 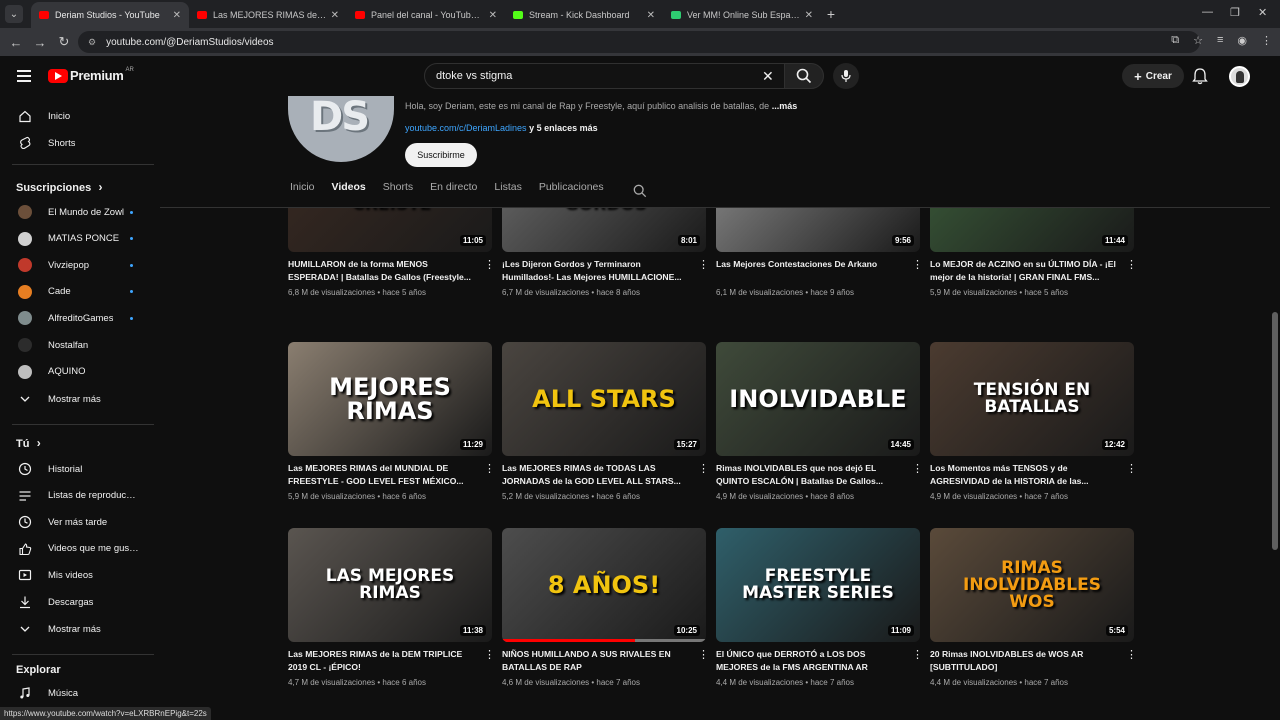 I want to click on sidebar-item-shorts: Shorts, so click(x=78, y=143).